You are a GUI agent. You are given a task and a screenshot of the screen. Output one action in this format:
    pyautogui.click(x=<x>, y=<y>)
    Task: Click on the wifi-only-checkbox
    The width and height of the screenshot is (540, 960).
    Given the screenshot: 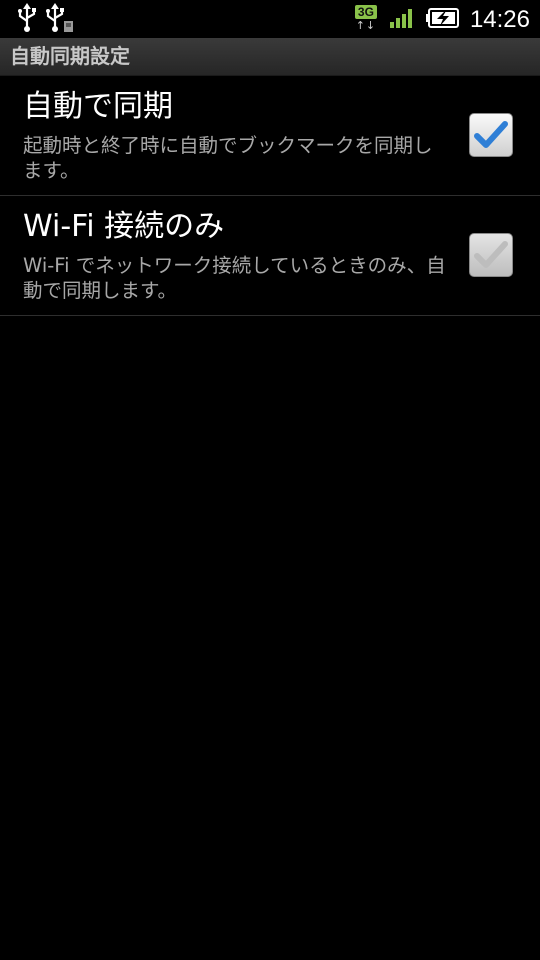 What is the action you would take?
    pyautogui.click(x=491, y=255)
    